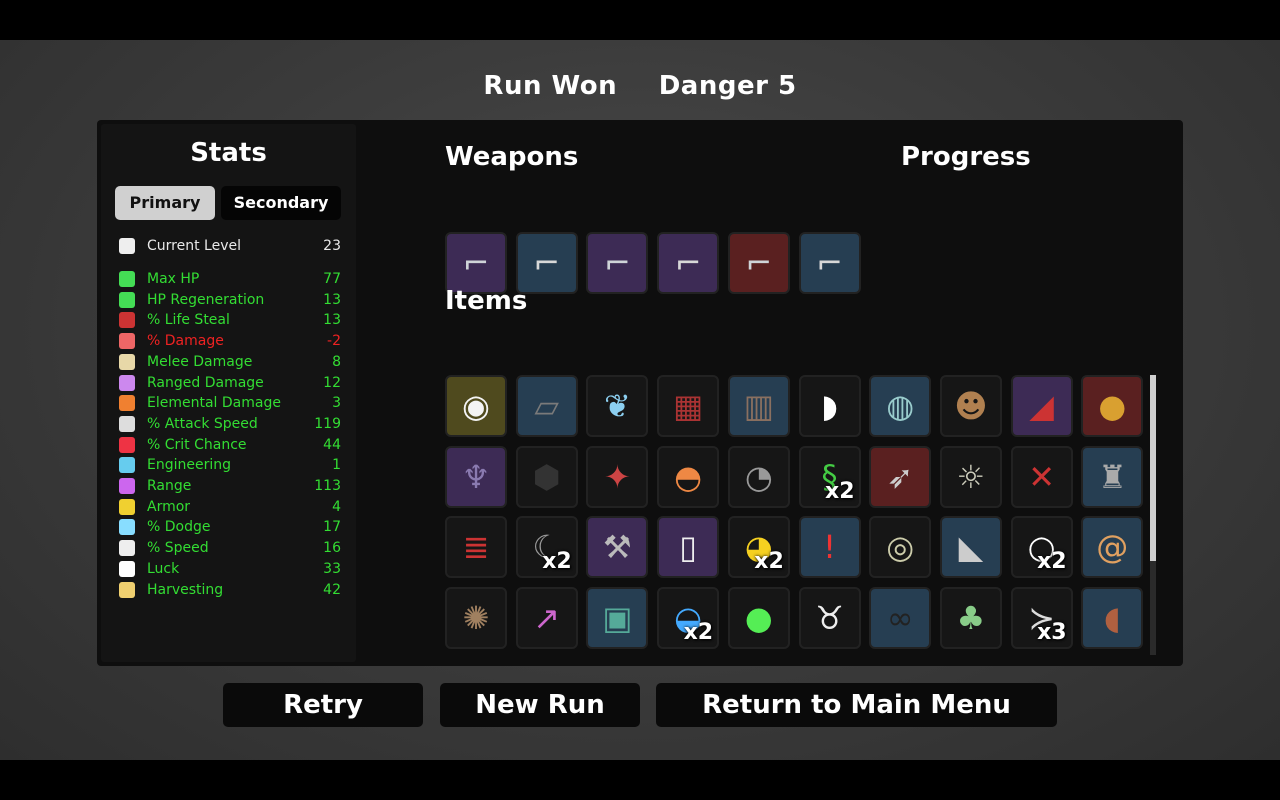 The image size is (1280, 800). Describe the element at coordinates (546, 406) in the screenshot. I see `item-slot: ▱` at that location.